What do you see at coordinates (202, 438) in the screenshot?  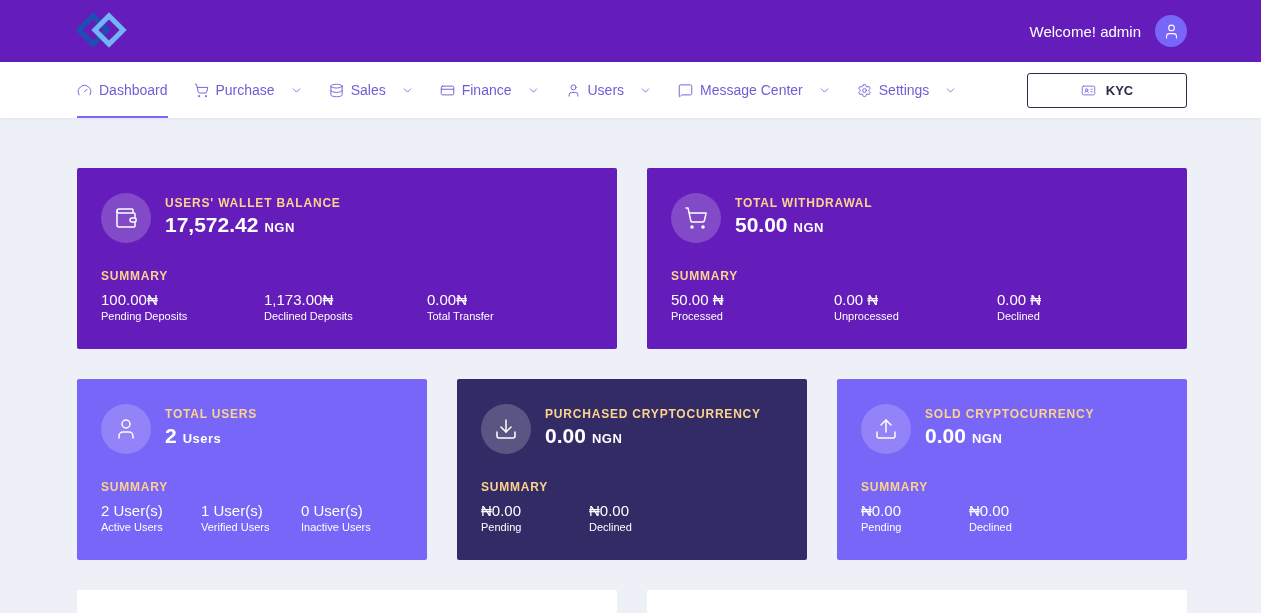 I see `card-unit: Users` at bounding box center [202, 438].